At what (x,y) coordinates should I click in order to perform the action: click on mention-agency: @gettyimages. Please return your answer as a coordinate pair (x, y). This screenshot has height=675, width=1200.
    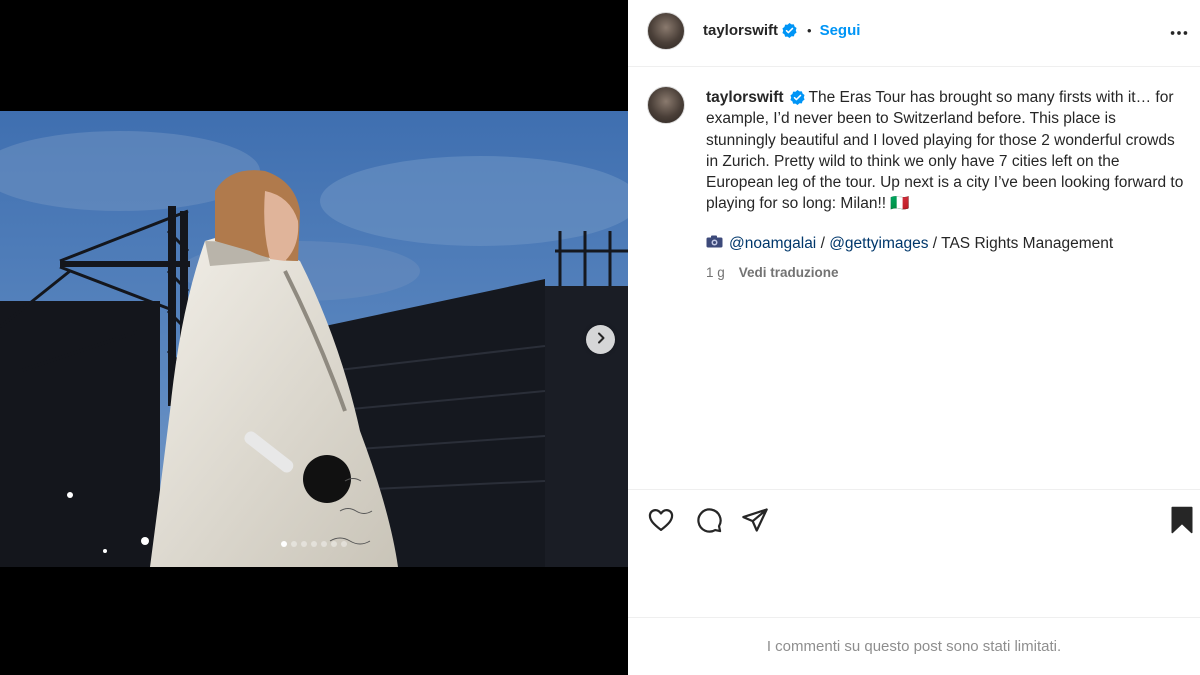
    Looking at the image, I should click on (878, 244).